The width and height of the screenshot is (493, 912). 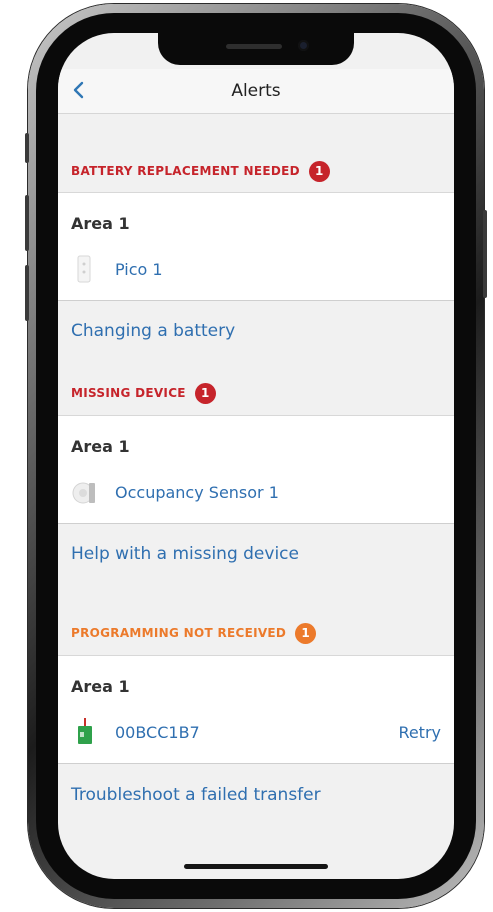 I want to click on device-row-module: 00BCC1B7 Retry, so click(x=256, y=732).